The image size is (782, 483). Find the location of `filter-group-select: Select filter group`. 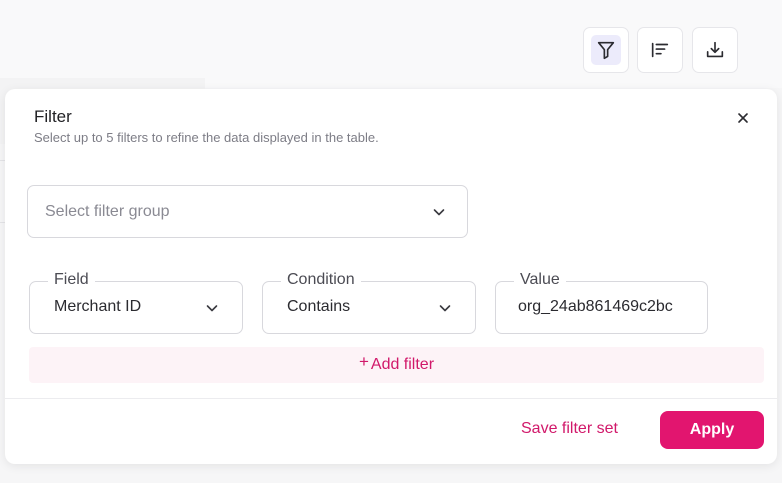

filter-group-select: Select filter group is located at coordinates (247, 211).